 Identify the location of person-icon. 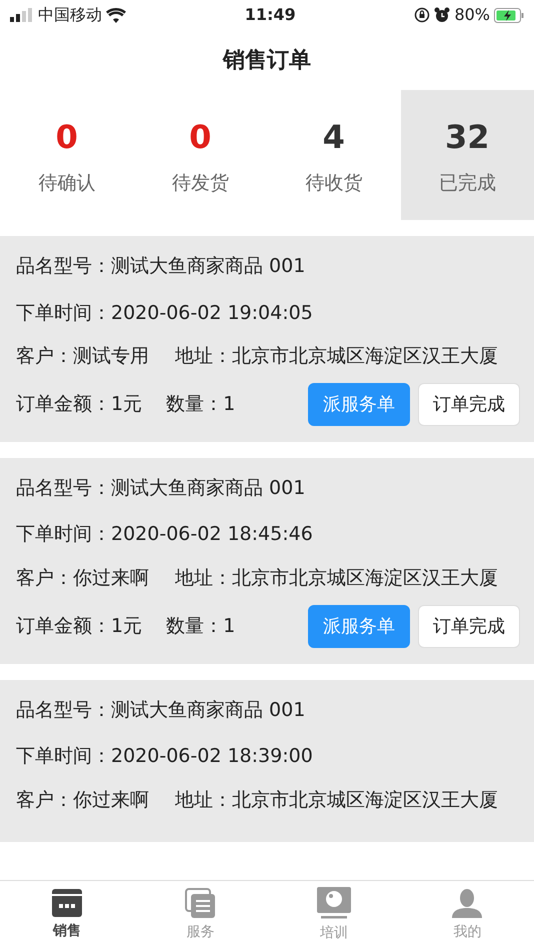
(467, 903).